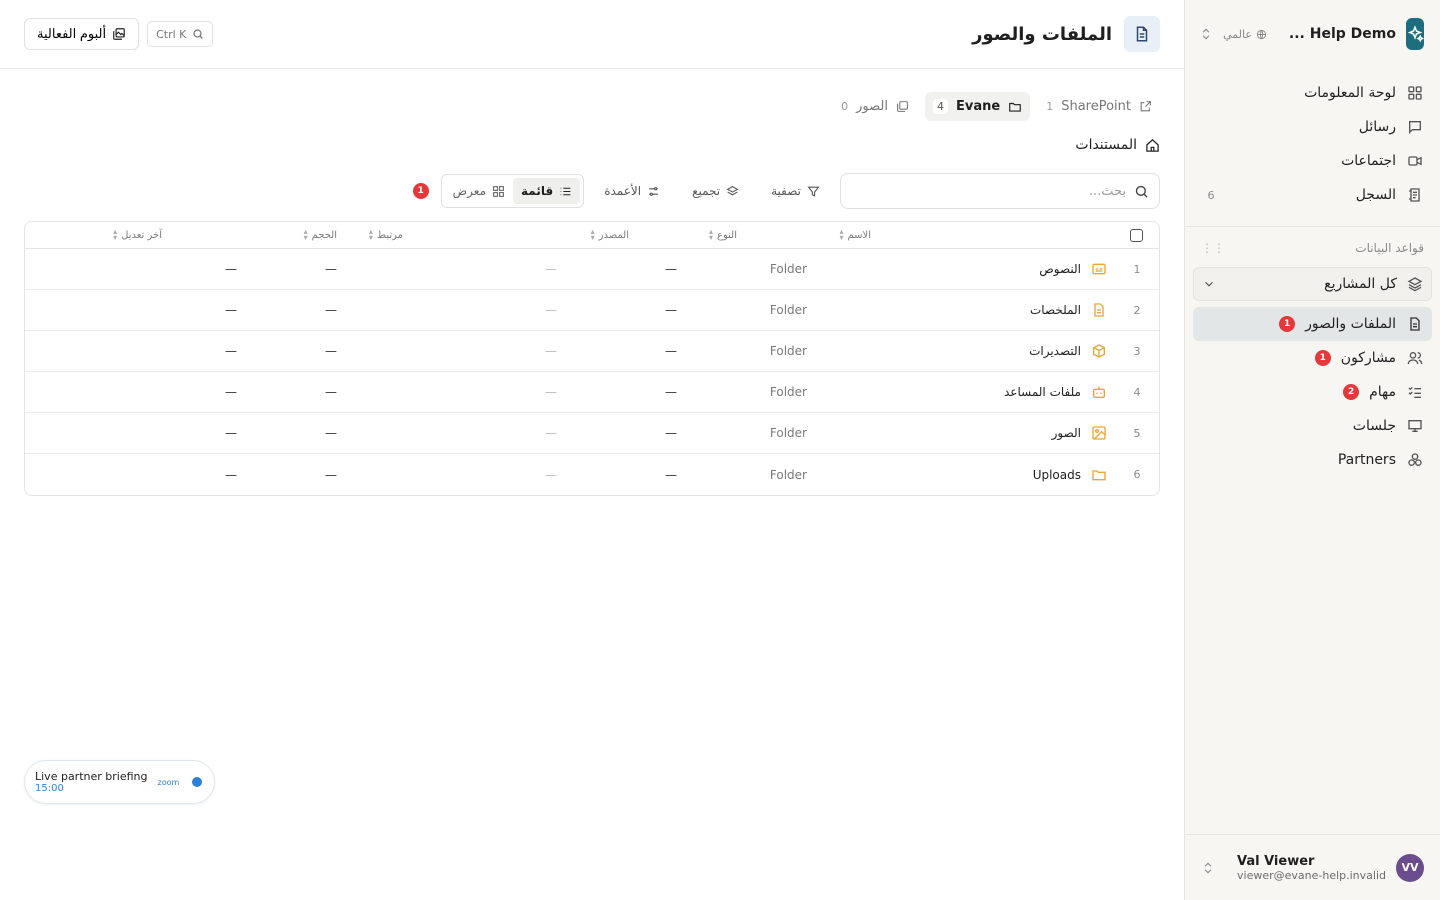 This screenshot has width=1440, height=900. Describe the element at coordinates (1117, 145) in the screenshot. I see `breadcrumb: المستندات` at that location.